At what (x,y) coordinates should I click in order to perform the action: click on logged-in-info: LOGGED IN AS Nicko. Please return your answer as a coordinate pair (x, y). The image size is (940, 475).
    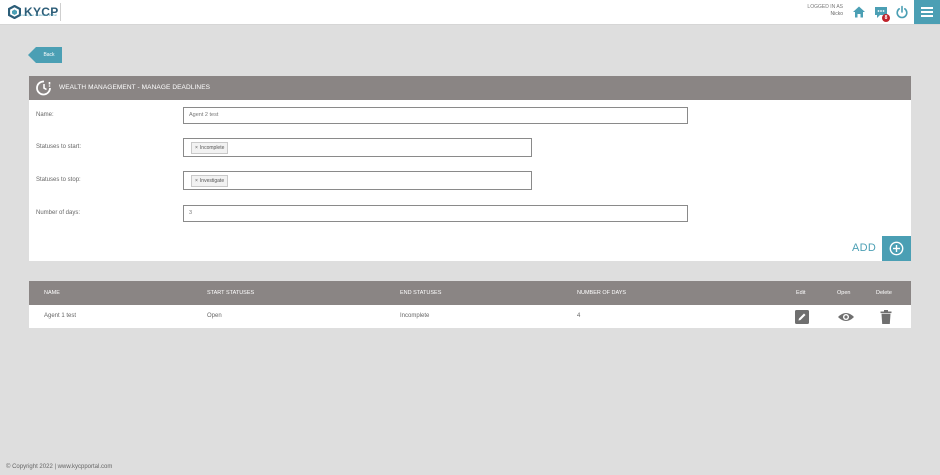
    Looking at the image, I should click on (825, 11).